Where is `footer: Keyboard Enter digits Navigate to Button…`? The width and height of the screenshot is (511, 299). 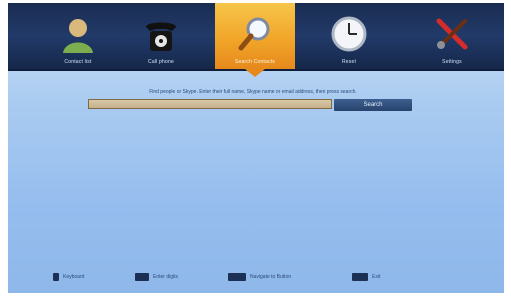 footer: Keyboard Enter digits Navigate to Button… is located at coordinates (256, 279).